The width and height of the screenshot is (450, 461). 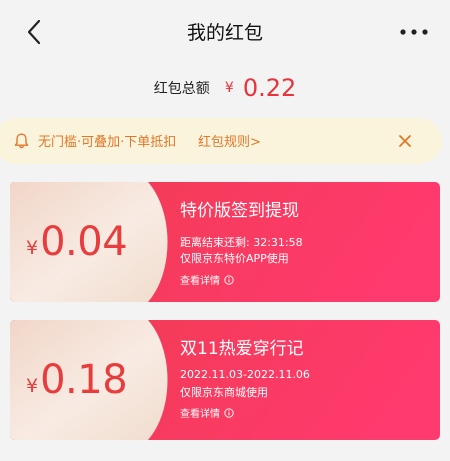 I want to click on top-bar: 我的红包, so click(x=225, y=33).